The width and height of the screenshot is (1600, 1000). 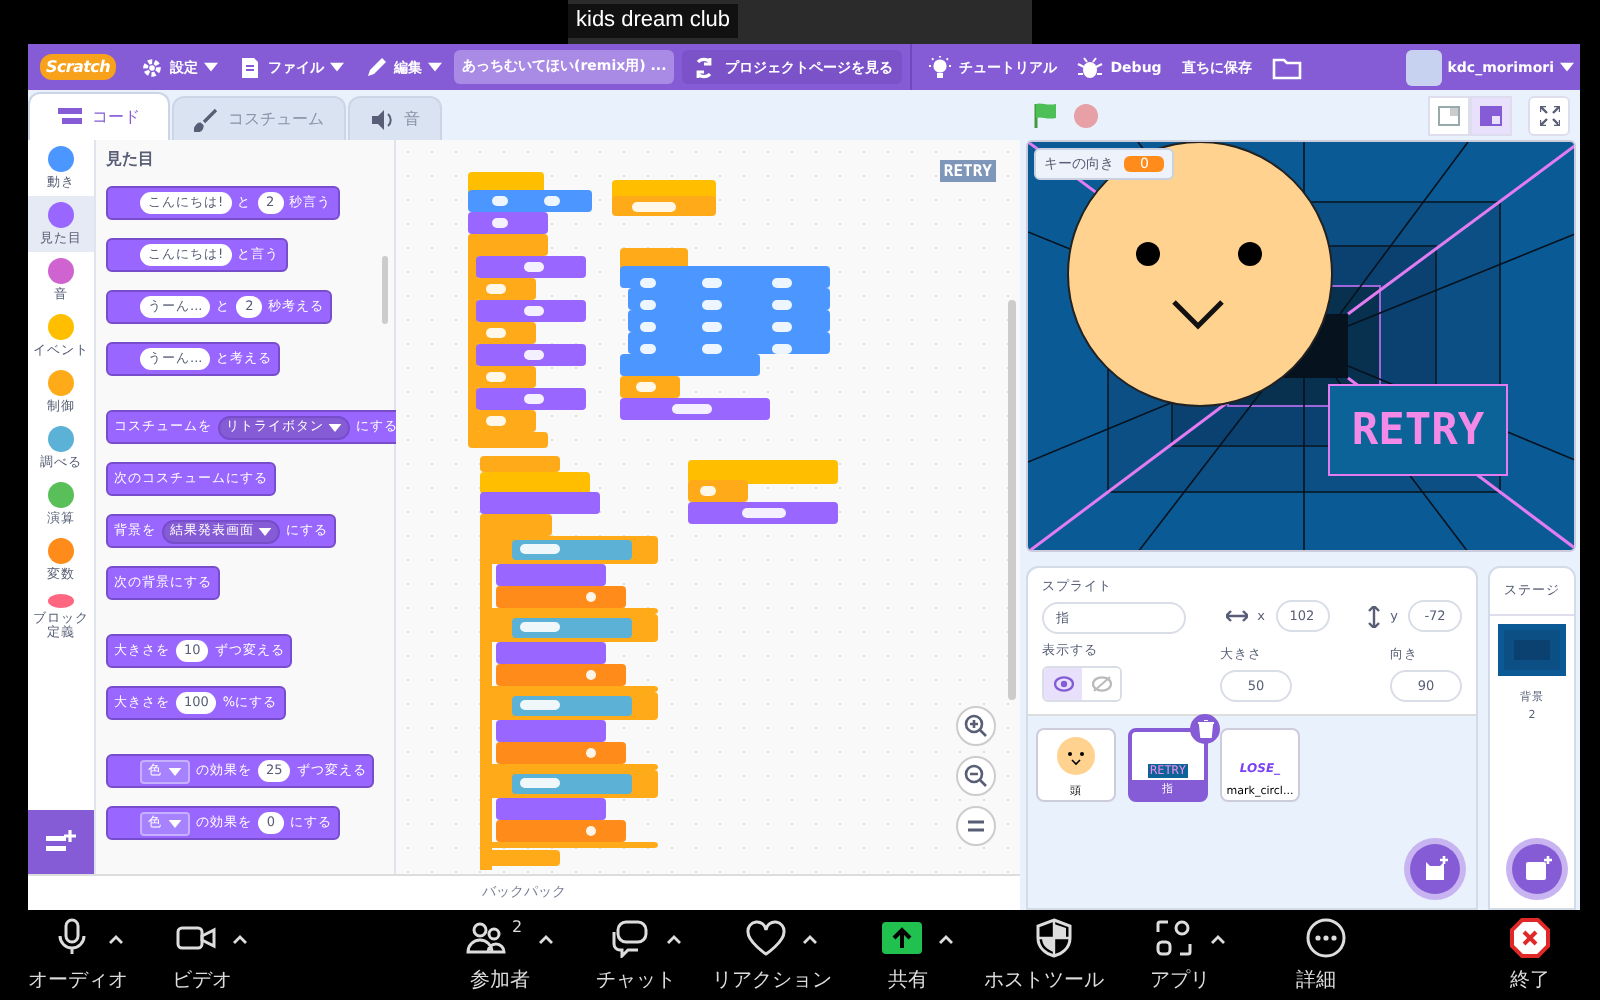 I want to click on zoom-in-icon, so click(x=976, y=726).